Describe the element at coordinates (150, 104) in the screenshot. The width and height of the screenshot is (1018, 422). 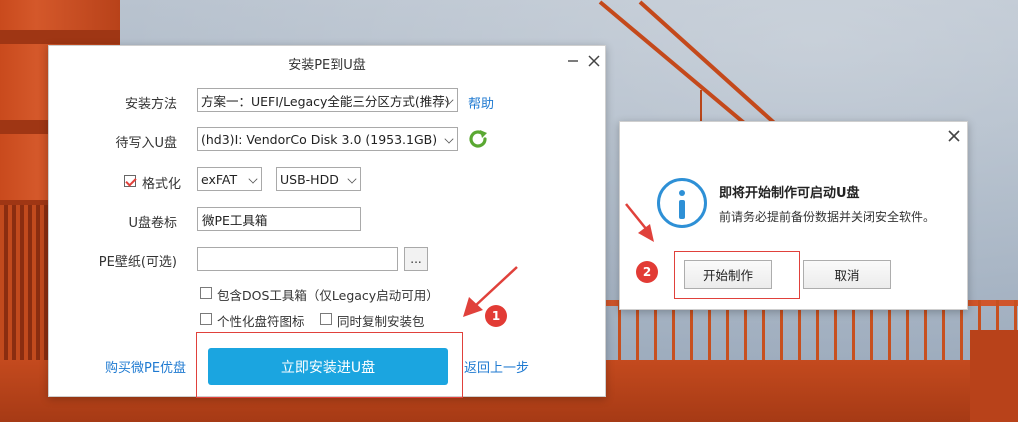
I see `method-label: 安装方法` at that location.